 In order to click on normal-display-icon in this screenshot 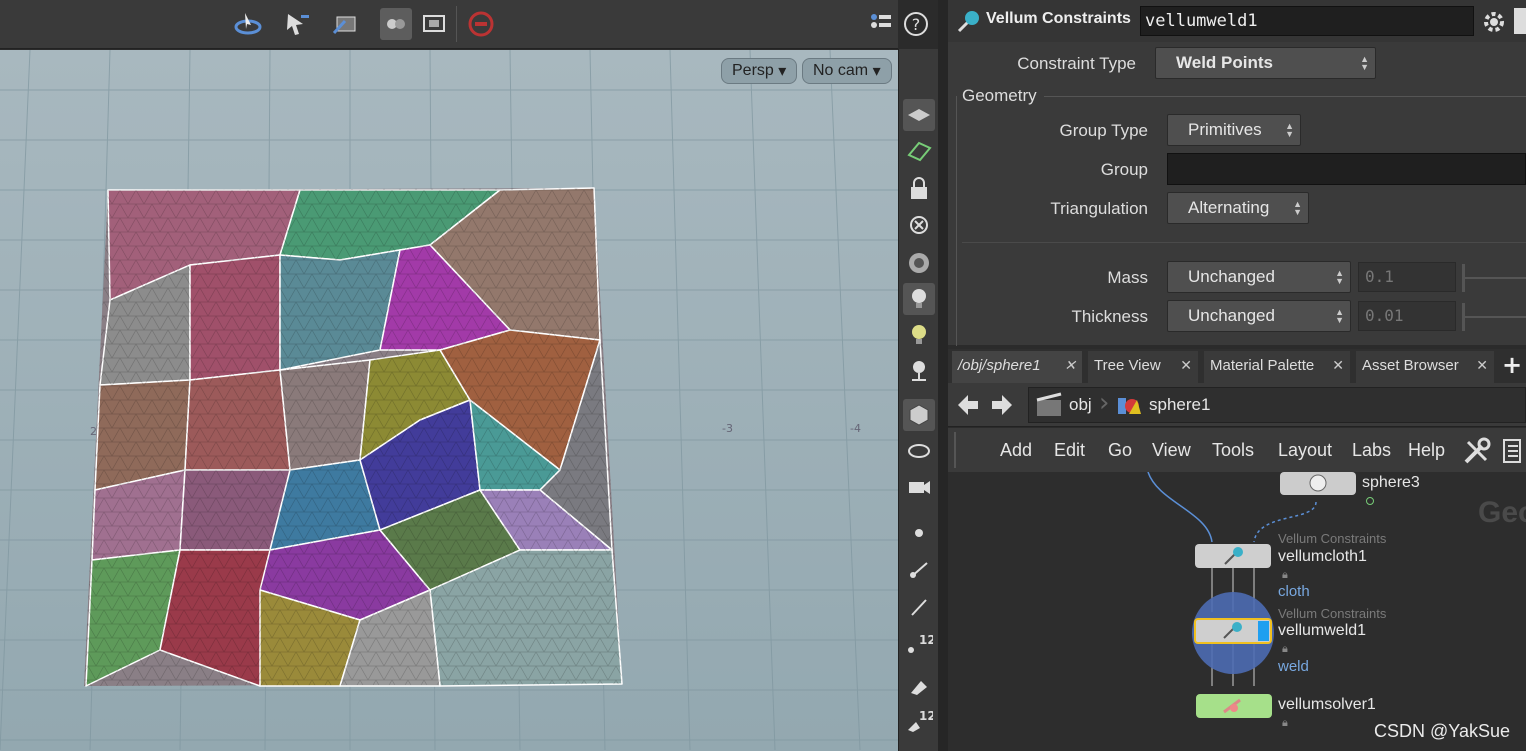, I will do `click(919, 569)`.